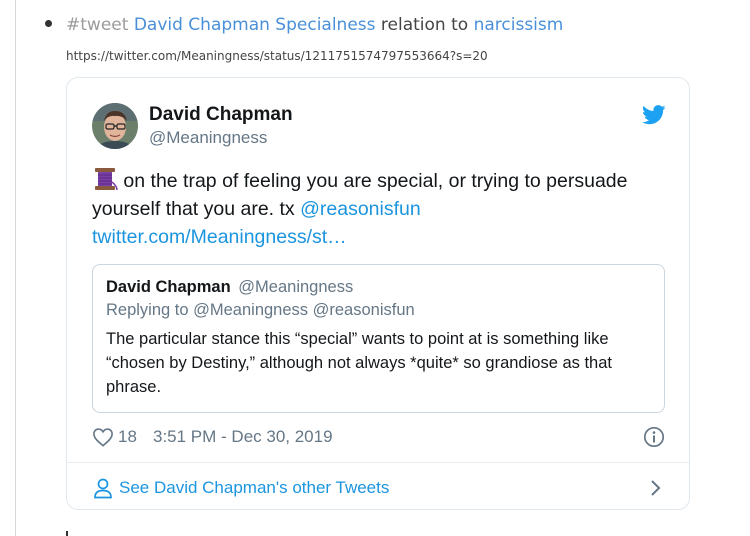 The image size is (750, 536). What do you see at coordinates (106, 179) in the screenshot?
I see `spool-of-thread-icon` at bounding box center [106, 179].